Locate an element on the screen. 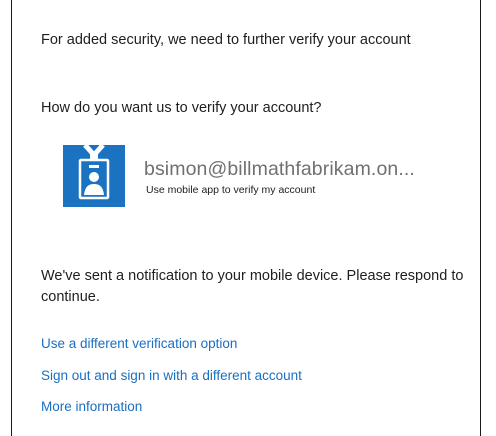  id-badge-icon is located at coordinates (94, 175).